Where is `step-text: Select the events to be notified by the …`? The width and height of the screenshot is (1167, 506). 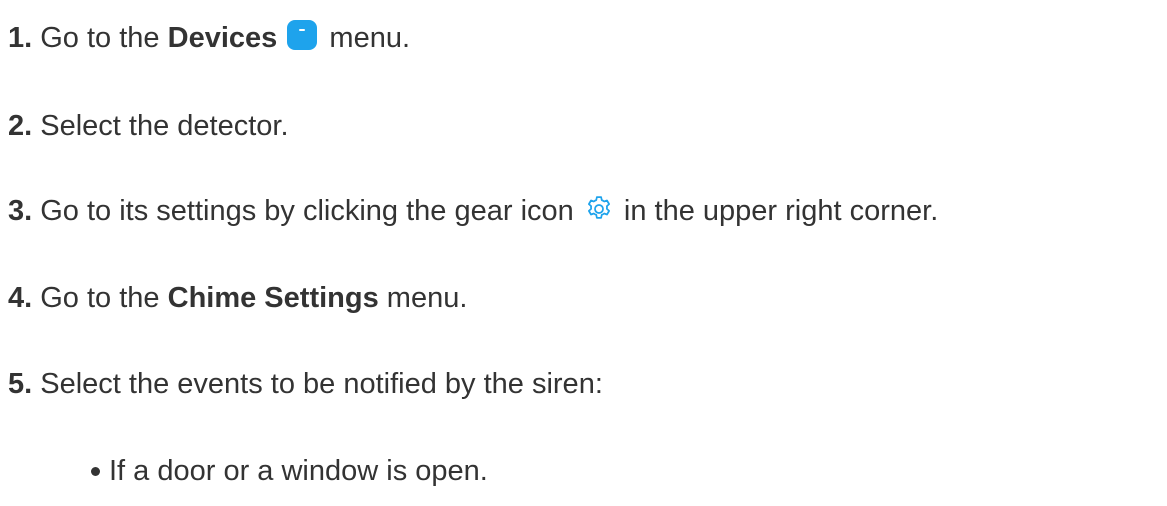 step-text: Select the events to be notified by the … is located at coordinates (321, 384).